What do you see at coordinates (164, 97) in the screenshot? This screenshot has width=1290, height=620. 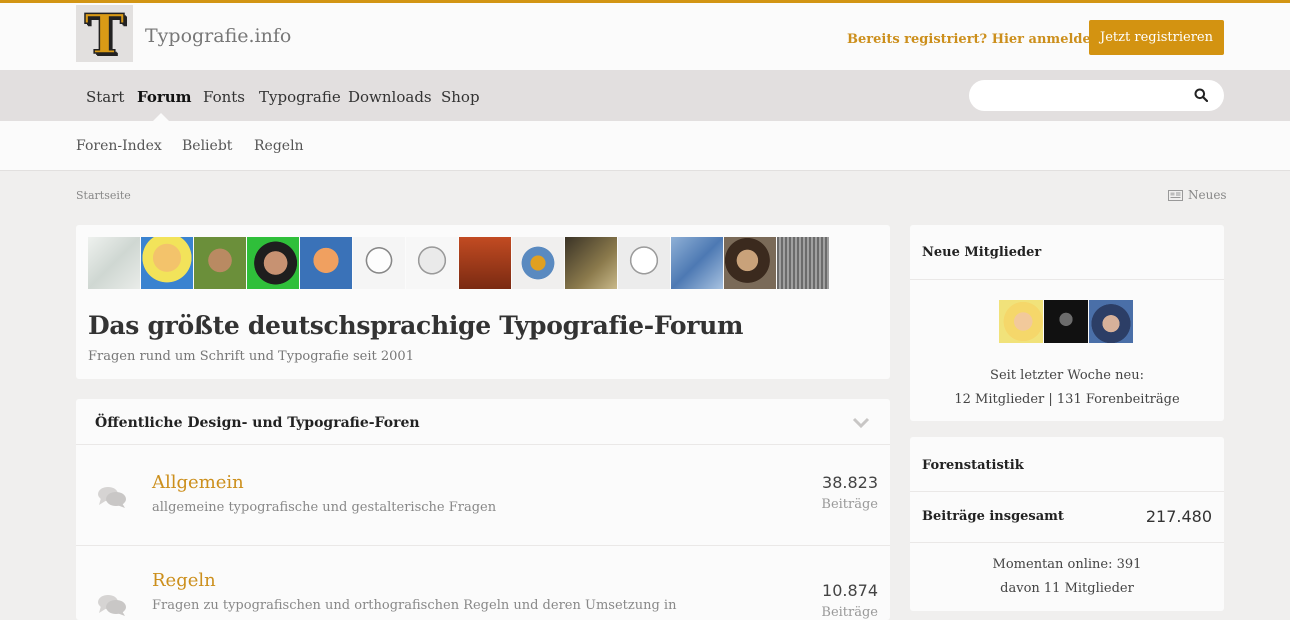 I see `nav-item-forum: Forum` at bounding box center [164, 97].